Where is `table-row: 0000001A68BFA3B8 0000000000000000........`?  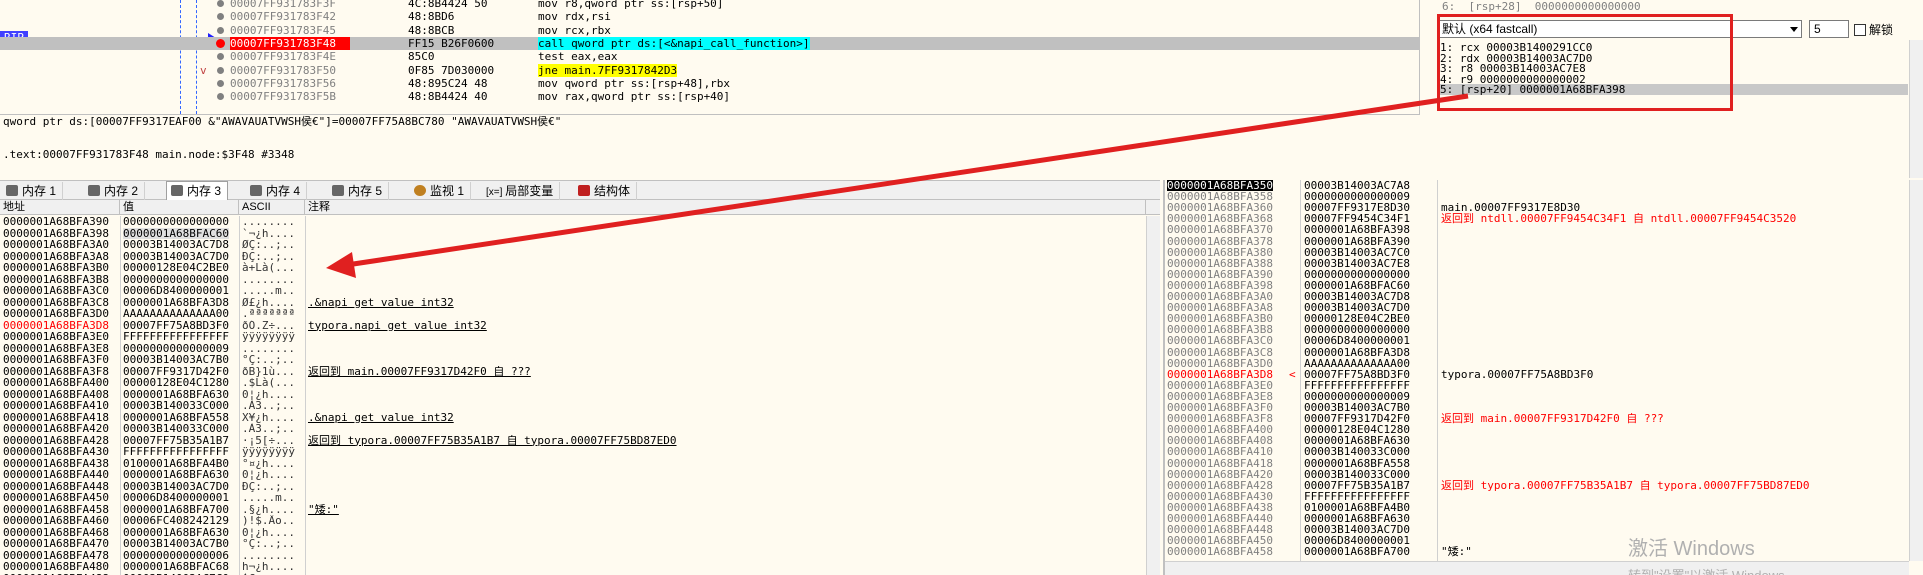
table-row: 0000001A68BFA3B8 0000000000000000........ is located at coordinates (573, 280).